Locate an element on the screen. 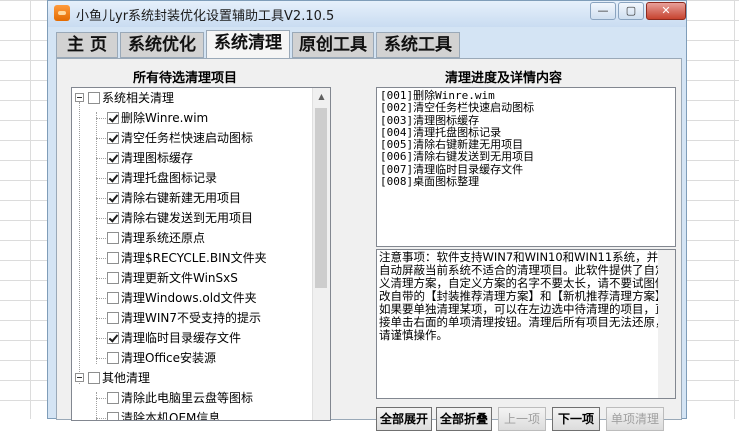  single-clean-button: 单项清理 is located at coordinates (635, 419).